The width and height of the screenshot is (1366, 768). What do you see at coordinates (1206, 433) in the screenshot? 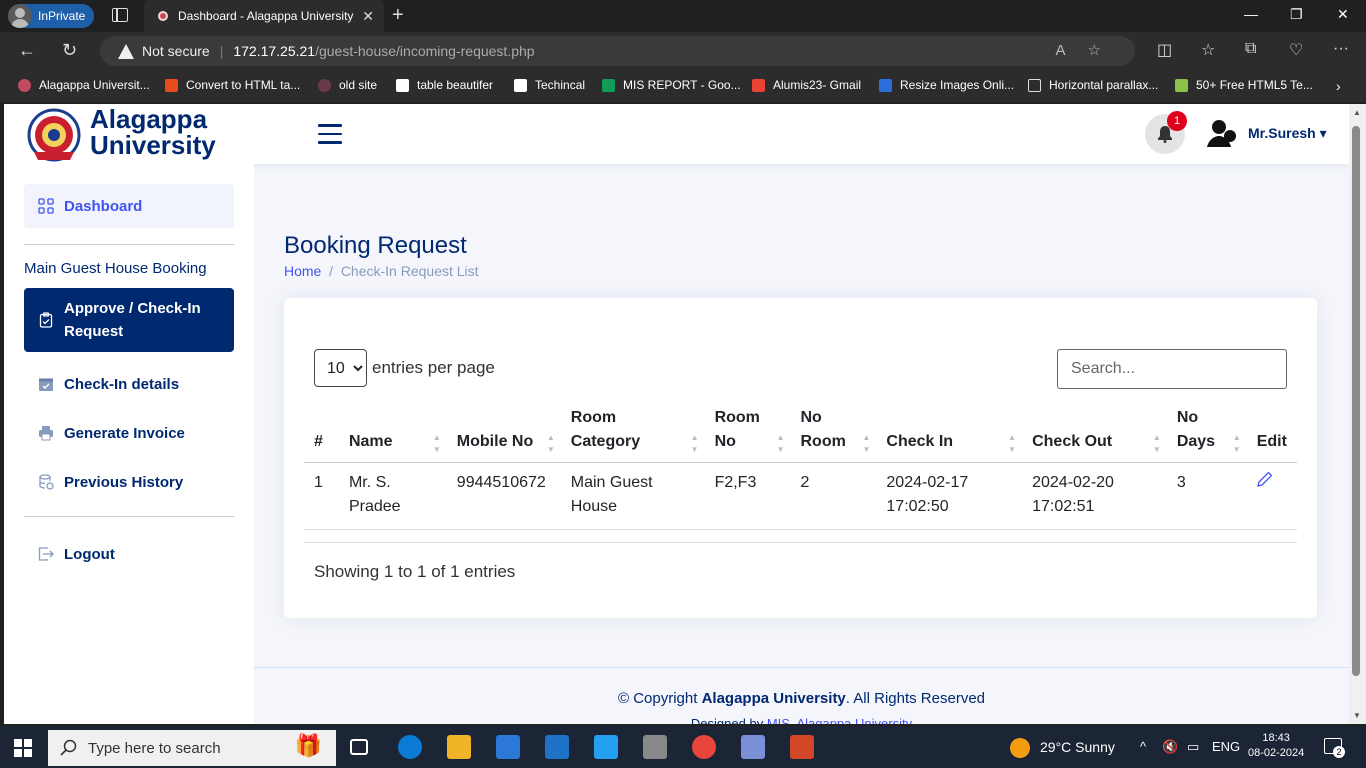
I see `column-header-no-days: No Days ▲ ▼` at bounding box center [1206, 433].